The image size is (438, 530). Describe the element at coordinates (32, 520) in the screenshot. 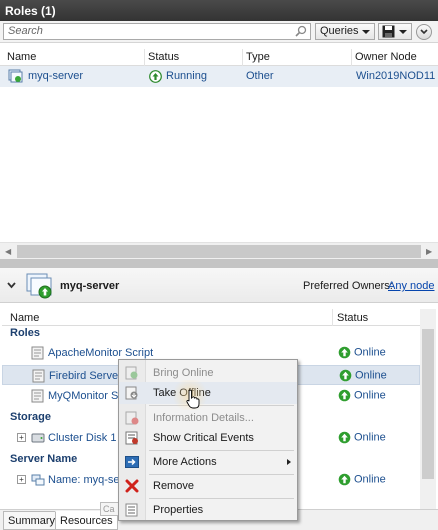

I see `tab-summary: Summary` at that location.